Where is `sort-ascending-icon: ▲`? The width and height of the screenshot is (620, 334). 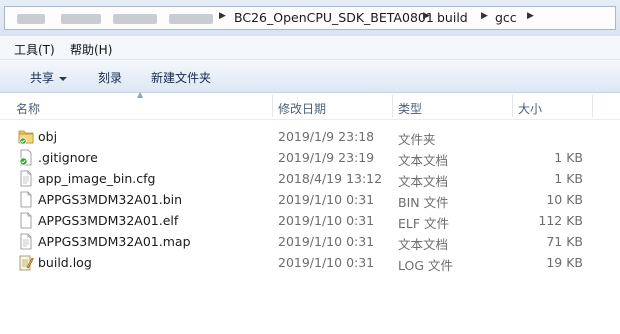
sort-ascending-icon: ▲ is located at coordinates (140, 94).